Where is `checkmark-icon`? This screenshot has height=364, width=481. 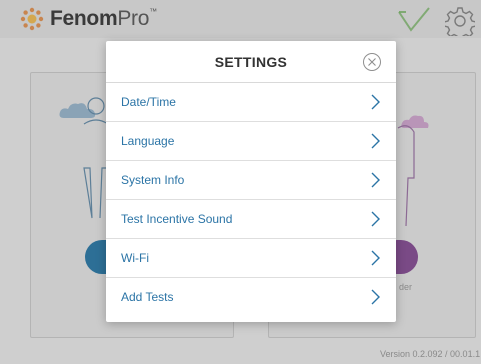
checkmark-icon is located at coordinates (414, 20).